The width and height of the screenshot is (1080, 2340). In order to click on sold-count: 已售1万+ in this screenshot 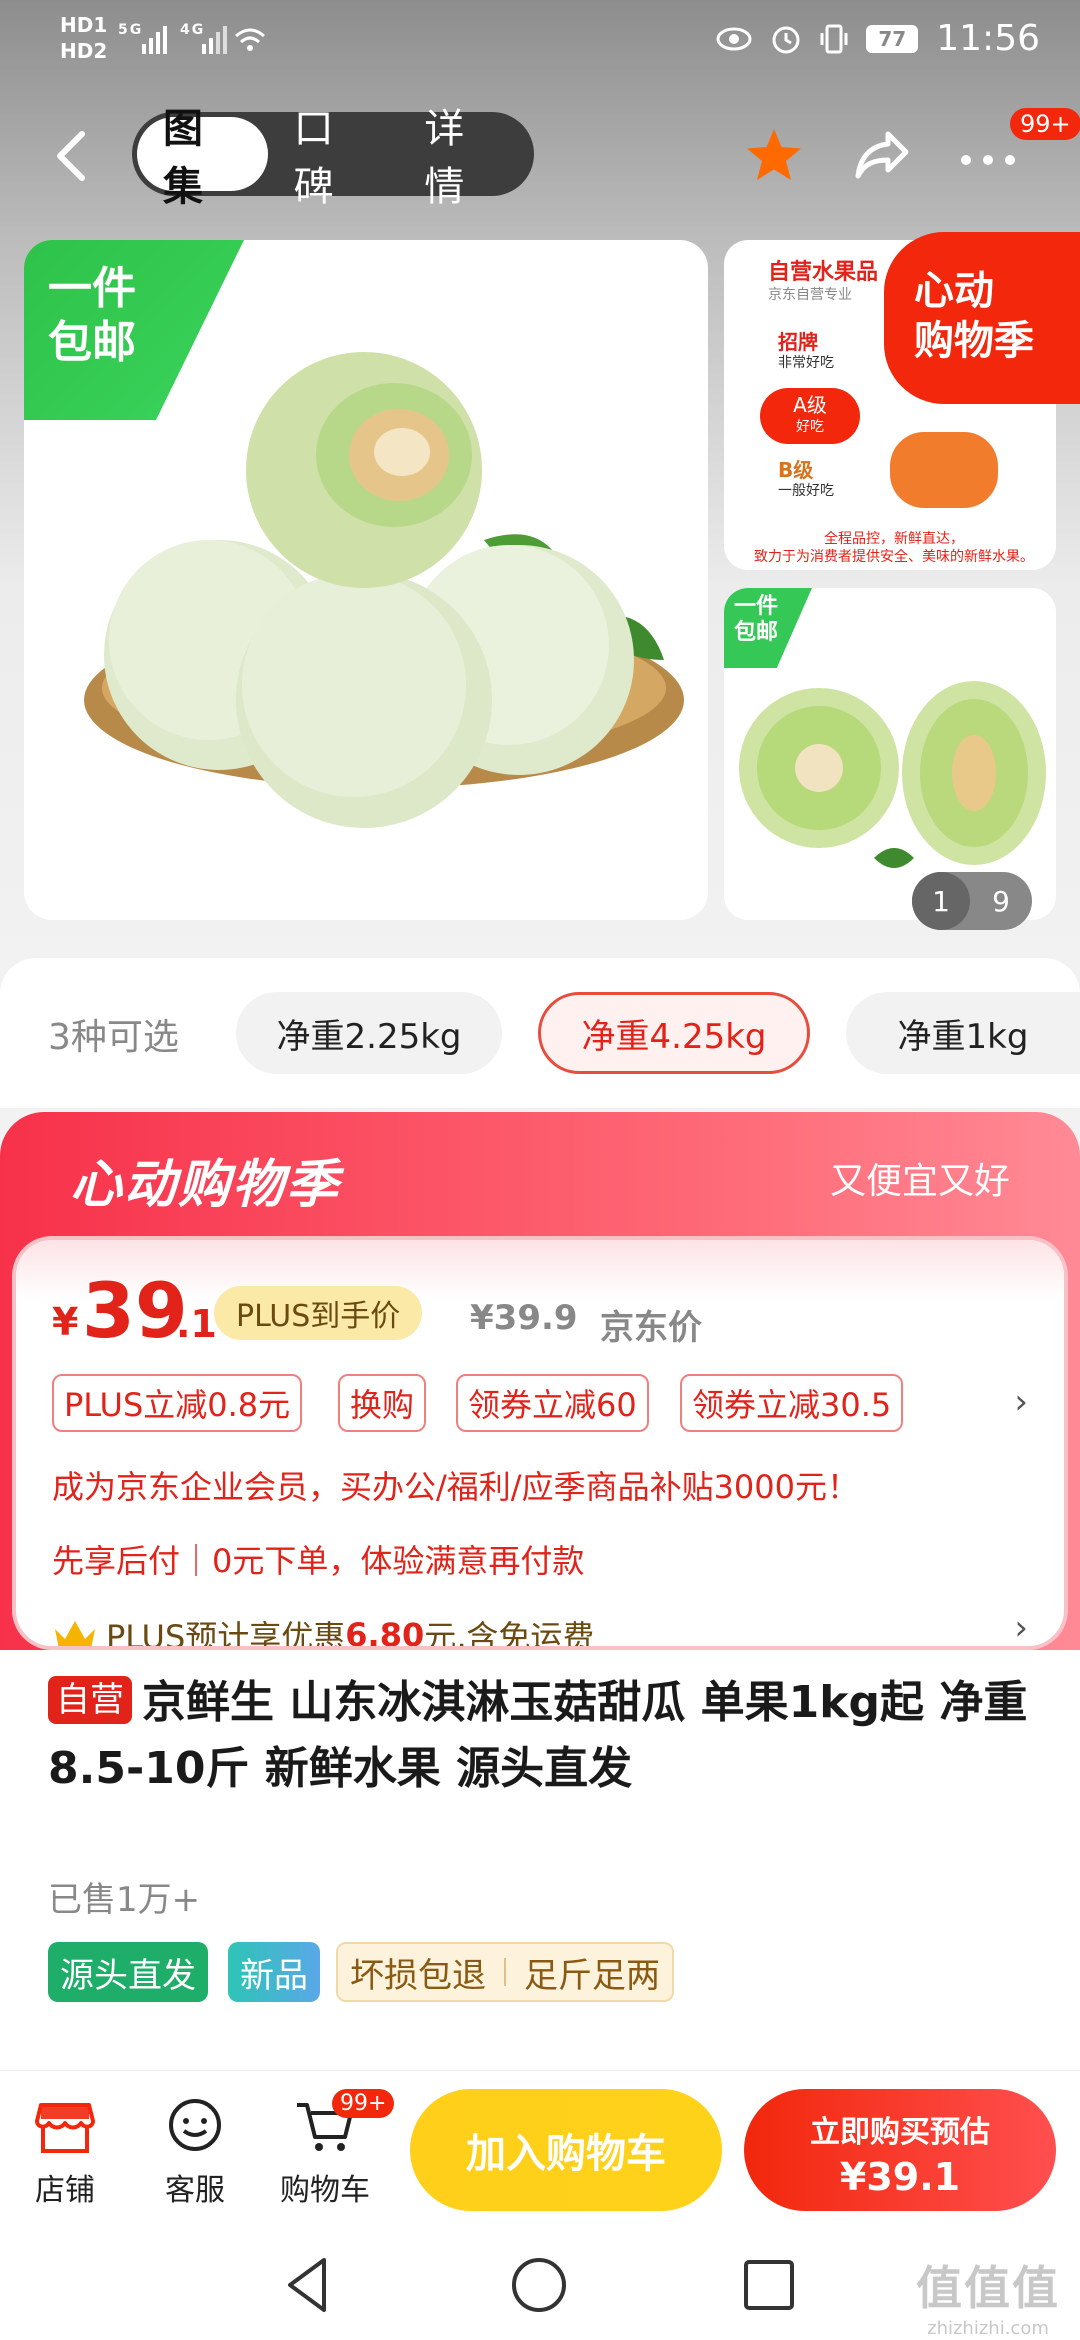, I will do `click(124, 1900)`.